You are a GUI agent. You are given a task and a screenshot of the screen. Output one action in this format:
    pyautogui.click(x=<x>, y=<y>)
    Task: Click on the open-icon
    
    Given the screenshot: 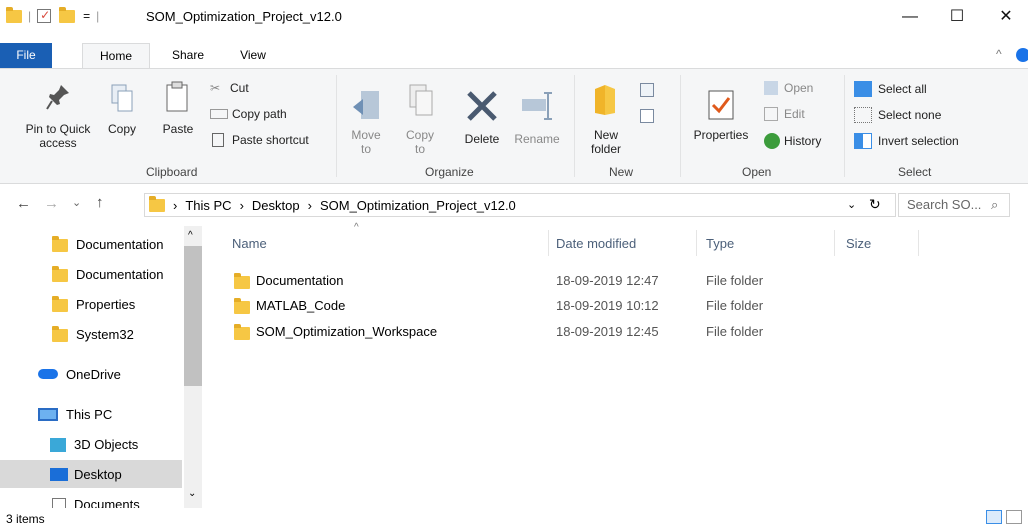 What is the action you would take?
    pyautogui.click(x=771, y=88)
    